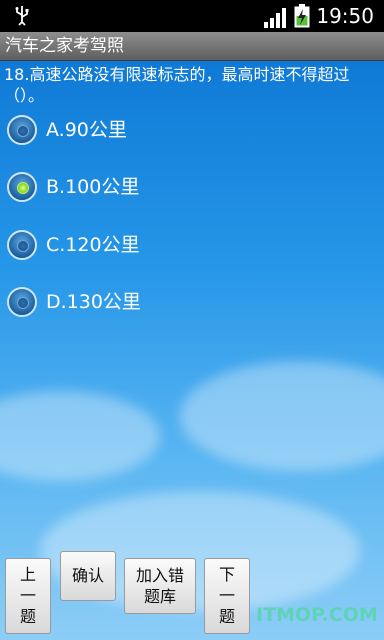 The width and height of the screenshot is (384, 640). What do you see at coordinates (86, 130) in the screenshot?
I see `option-label: A.90公里` at bounding box center [86, 130].